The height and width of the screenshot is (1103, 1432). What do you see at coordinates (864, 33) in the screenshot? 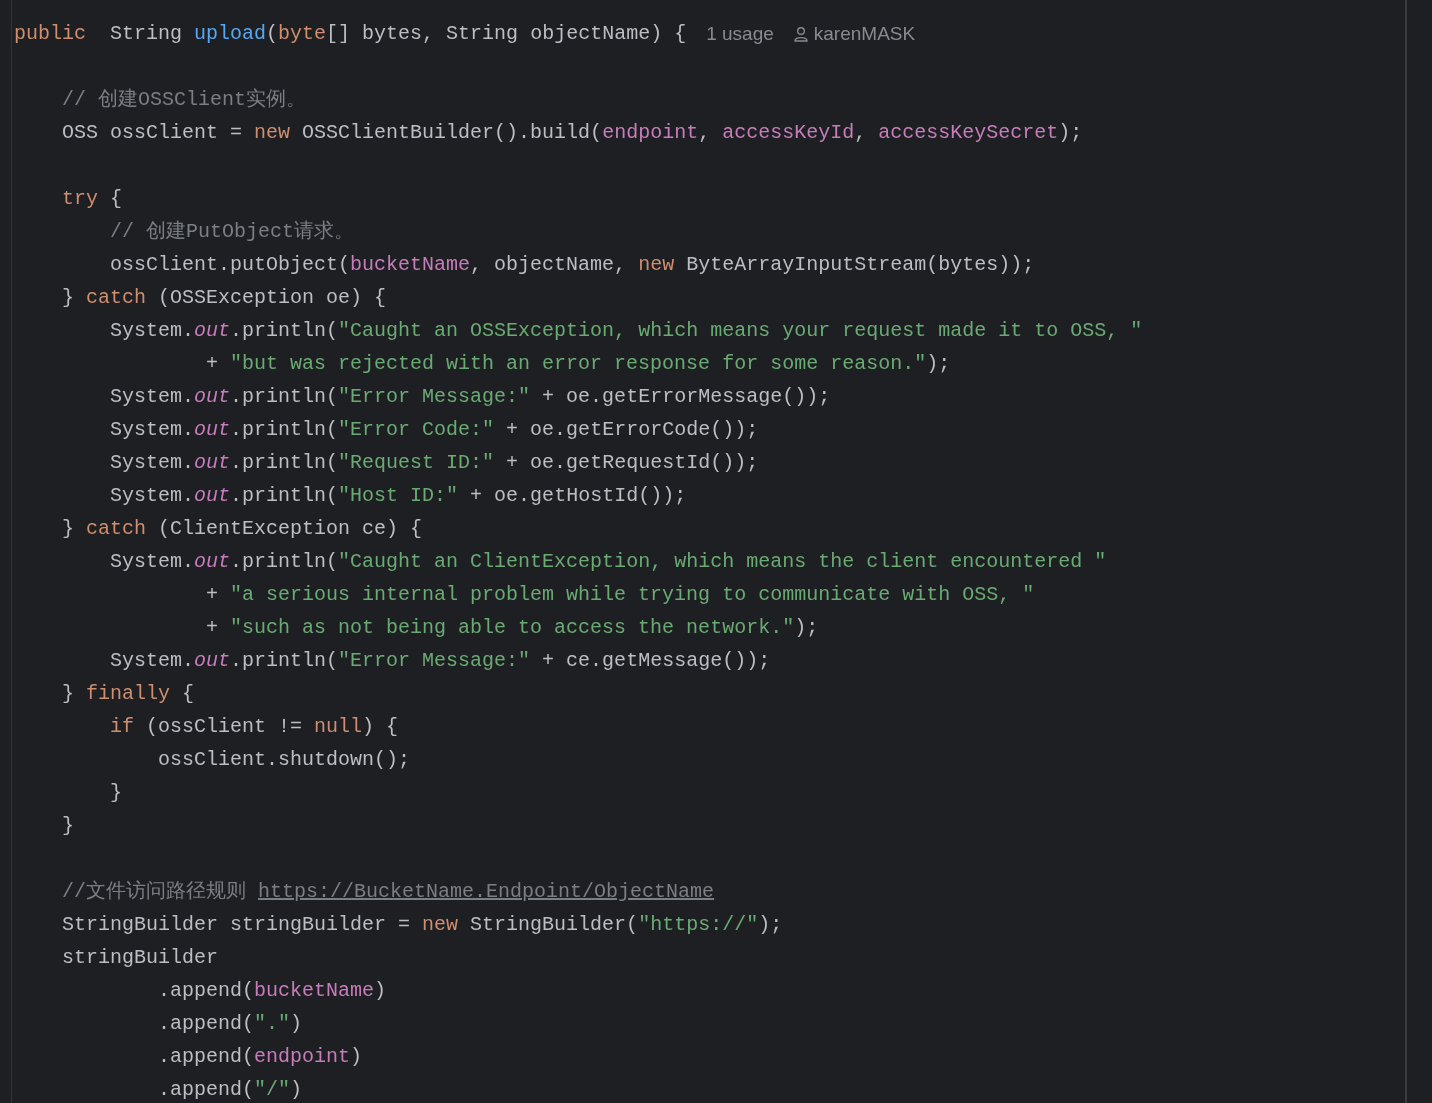
I see `author-hint: karenMASK` at bounding box center [864, 33].